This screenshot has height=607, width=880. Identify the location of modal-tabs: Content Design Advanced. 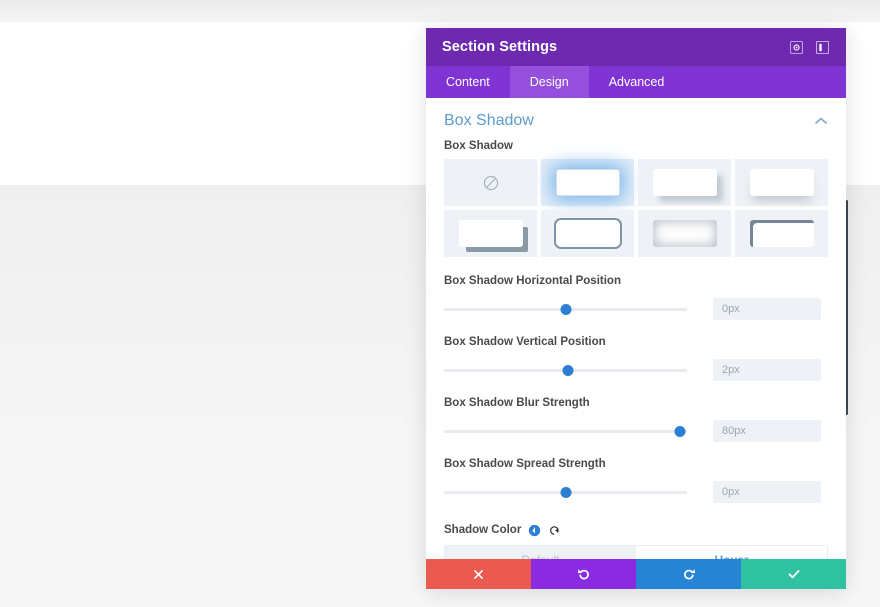
(636, 82).